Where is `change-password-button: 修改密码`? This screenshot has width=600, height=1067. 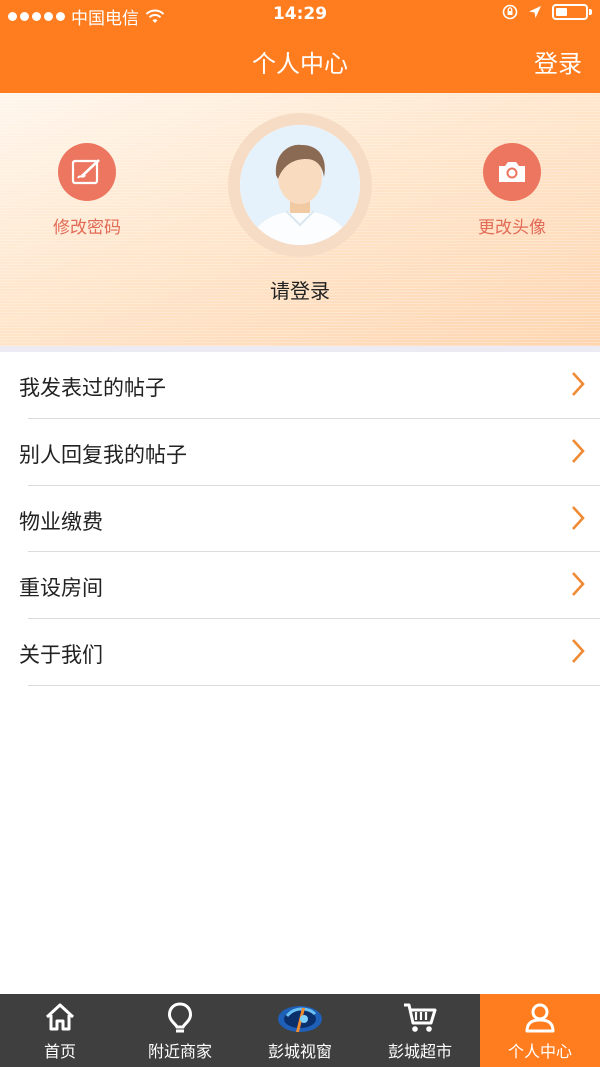 change-password-button: 修改密码 is located at coordinates (87, 190).